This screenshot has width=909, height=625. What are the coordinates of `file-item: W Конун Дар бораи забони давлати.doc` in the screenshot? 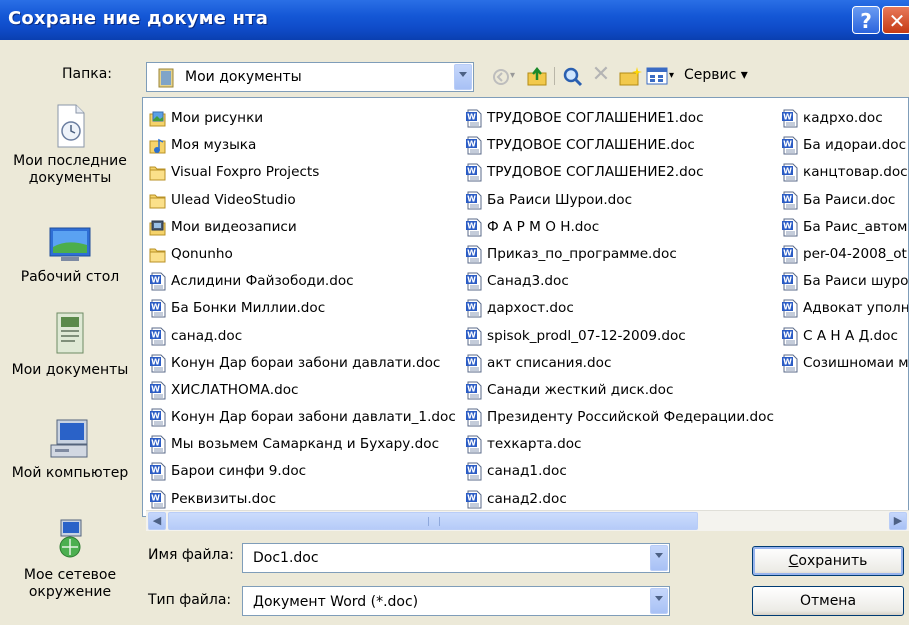 It's located at (305, 363).